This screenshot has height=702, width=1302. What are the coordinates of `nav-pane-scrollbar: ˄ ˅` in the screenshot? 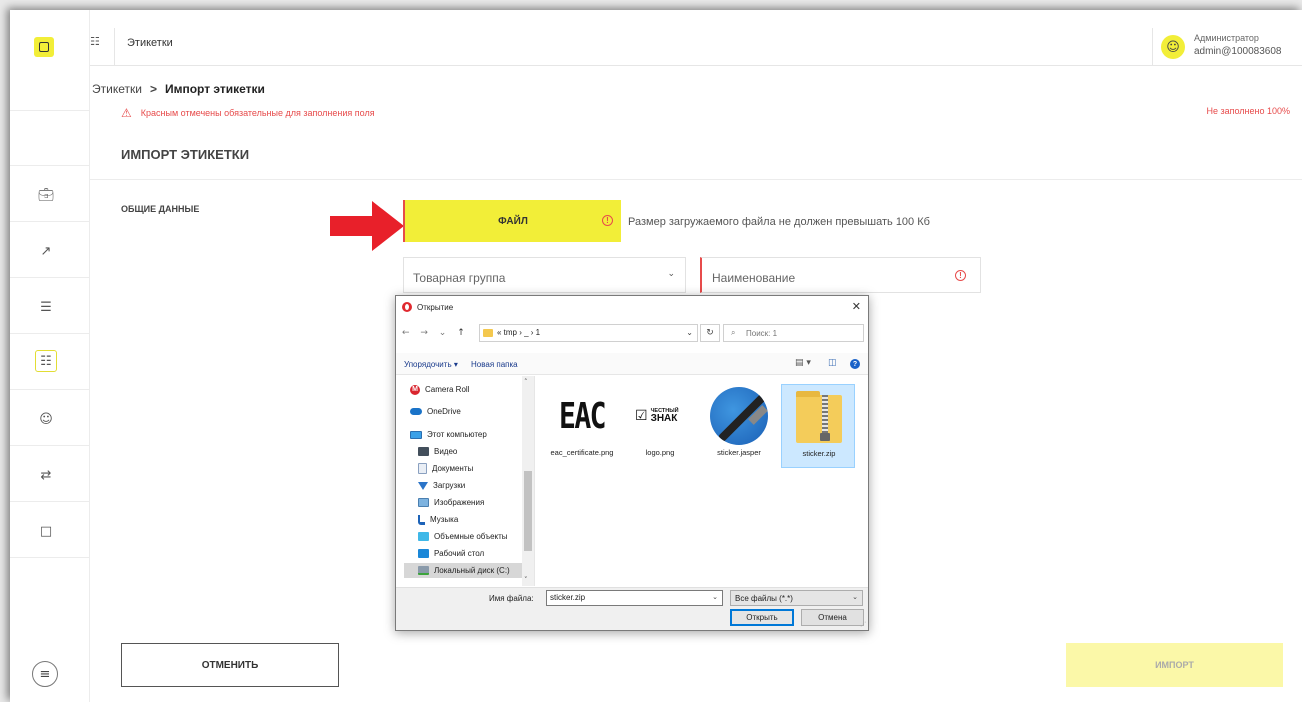 It's located at (528, 481).